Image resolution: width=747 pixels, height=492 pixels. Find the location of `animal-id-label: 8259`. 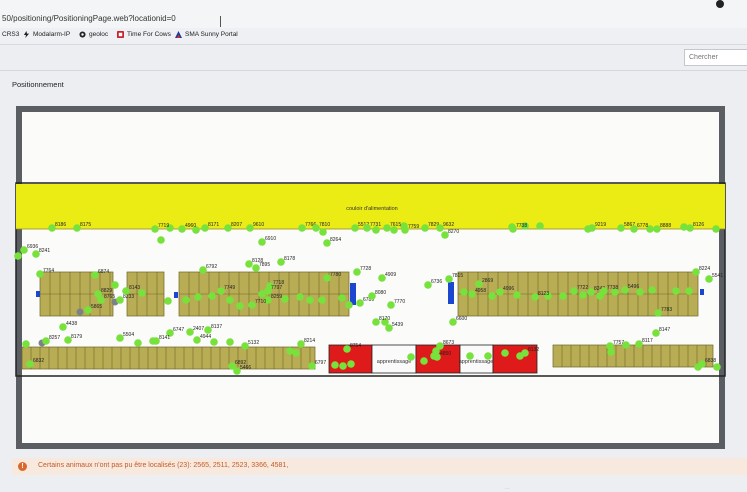

animal-id-label: 8259 is located at coordinates (276, 297).